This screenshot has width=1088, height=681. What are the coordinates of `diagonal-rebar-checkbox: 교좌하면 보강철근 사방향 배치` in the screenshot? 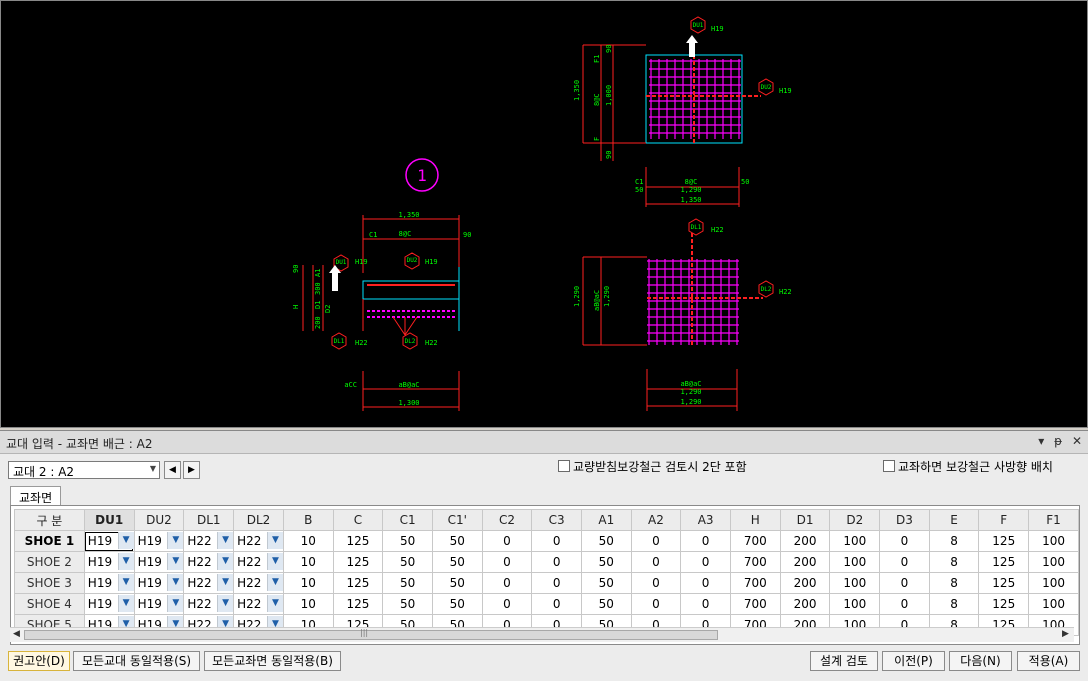 It's located at (968, 467).